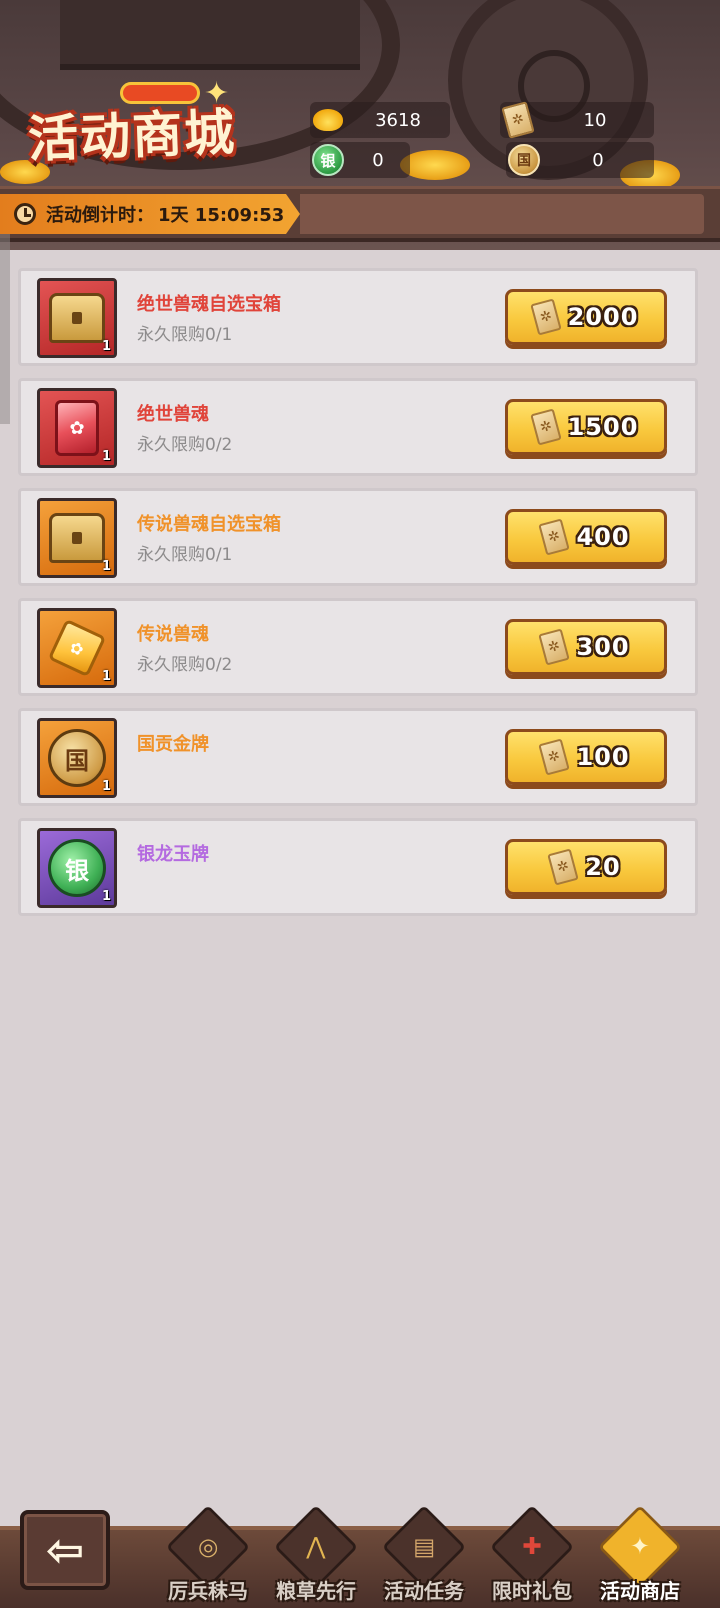  I want to click on buy-button: ✲ 100, so click(586, 757).